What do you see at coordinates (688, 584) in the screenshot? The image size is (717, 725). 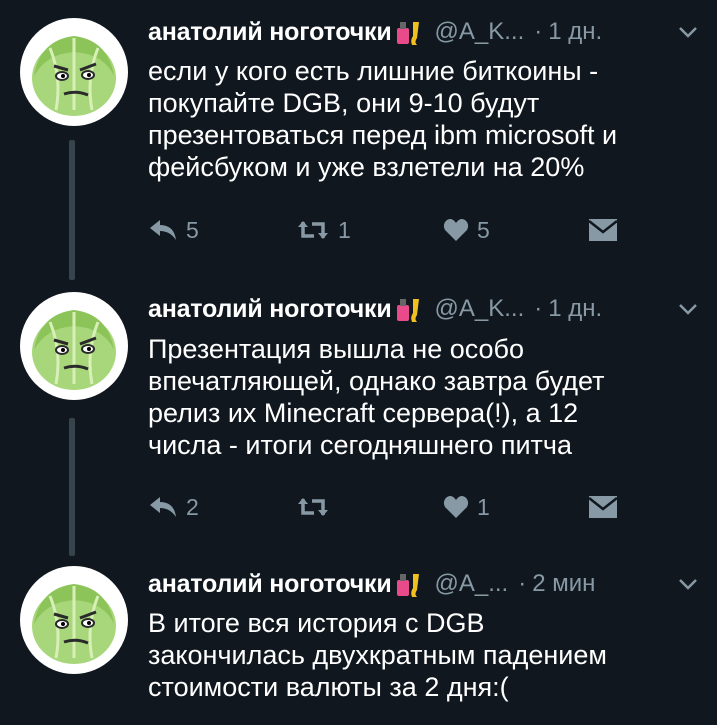 I see `chevron-down-icon` at bounding box center [688, 584].